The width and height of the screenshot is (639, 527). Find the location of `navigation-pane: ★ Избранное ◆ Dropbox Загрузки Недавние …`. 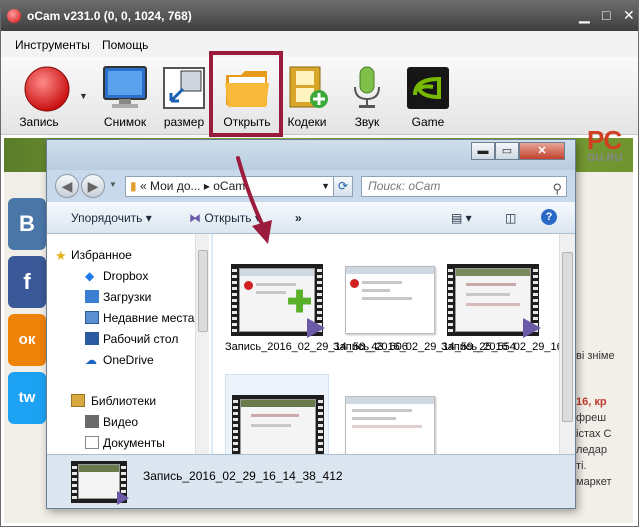

navigation-pane: ★ Избранное ◆ Dropbox Загрузки Недавние … is located at coordinates (129, 344).